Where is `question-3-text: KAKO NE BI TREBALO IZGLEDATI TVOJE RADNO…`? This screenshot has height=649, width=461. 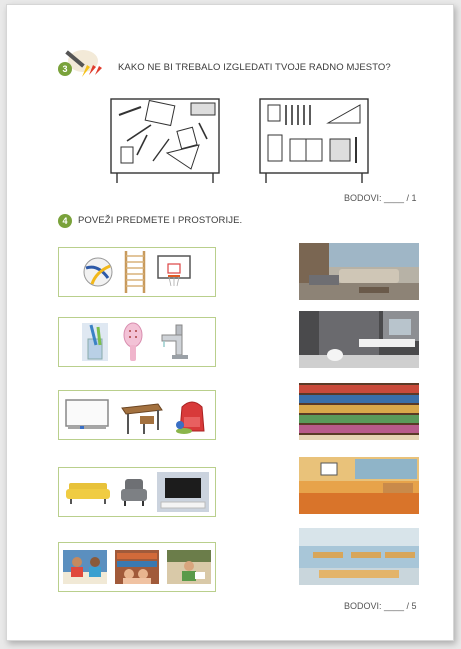 question-3-text: KAKO NE BI TREBALO IZGLEDATI TVOJE RADNO… is located at coordinates (254, 67).